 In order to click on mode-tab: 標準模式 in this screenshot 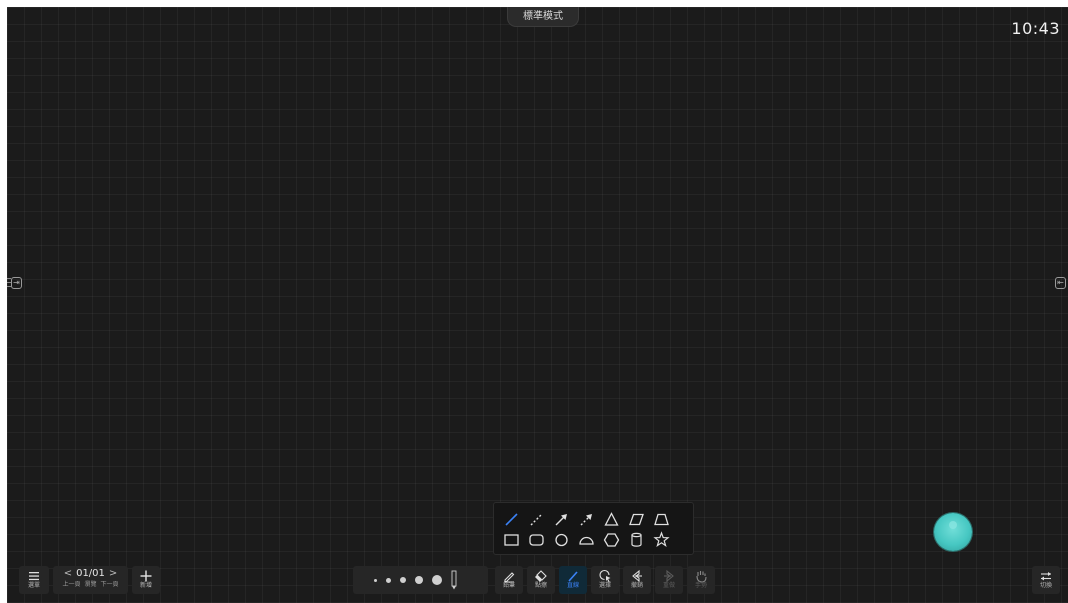, I will do `click(543, 17)`.